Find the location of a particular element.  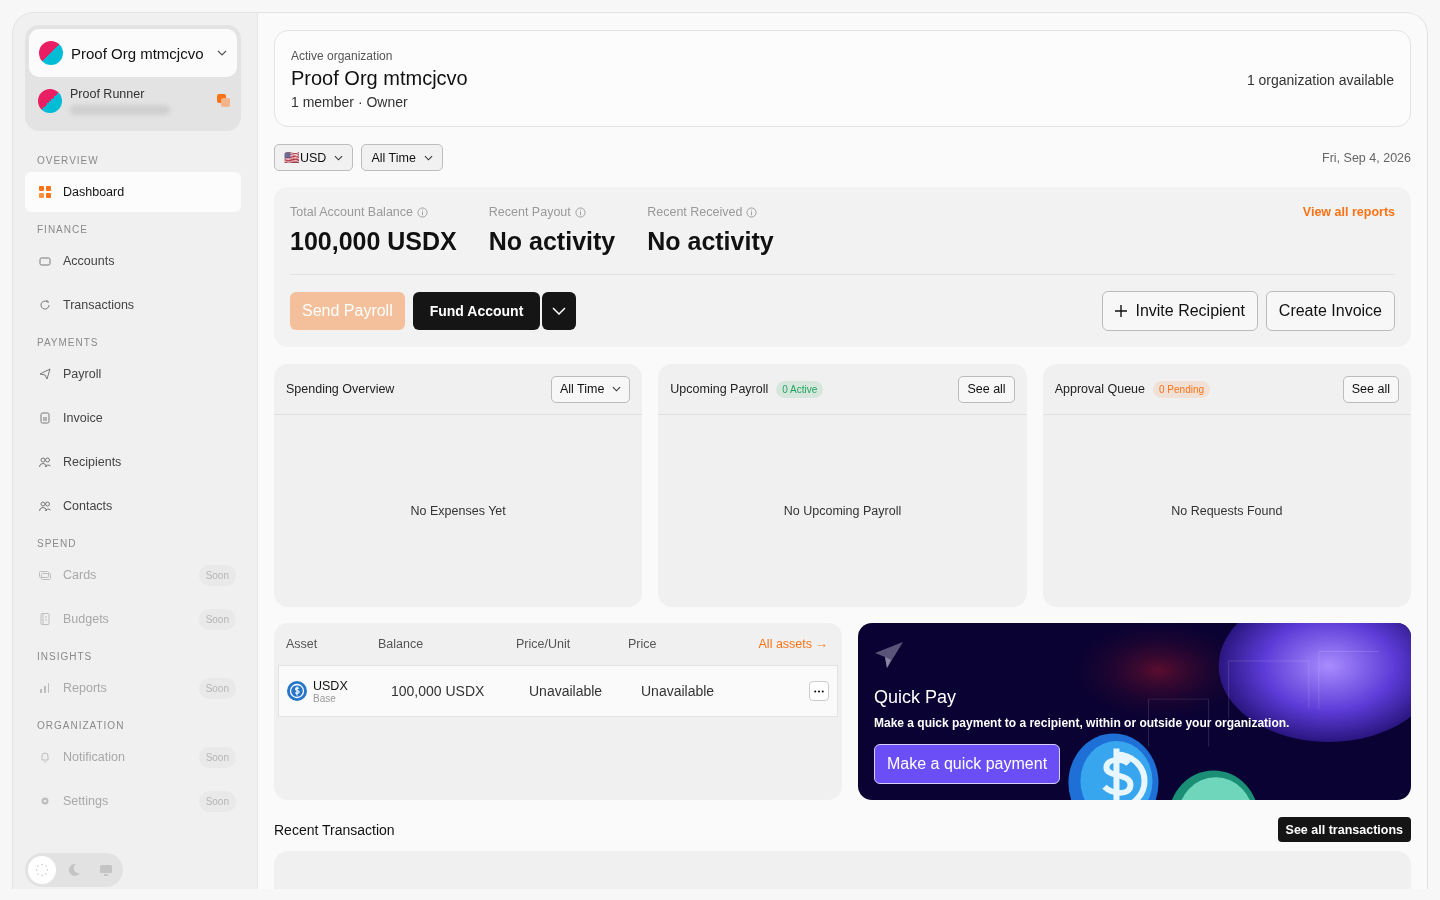

coin-icon is located at coordinates (297, 691).